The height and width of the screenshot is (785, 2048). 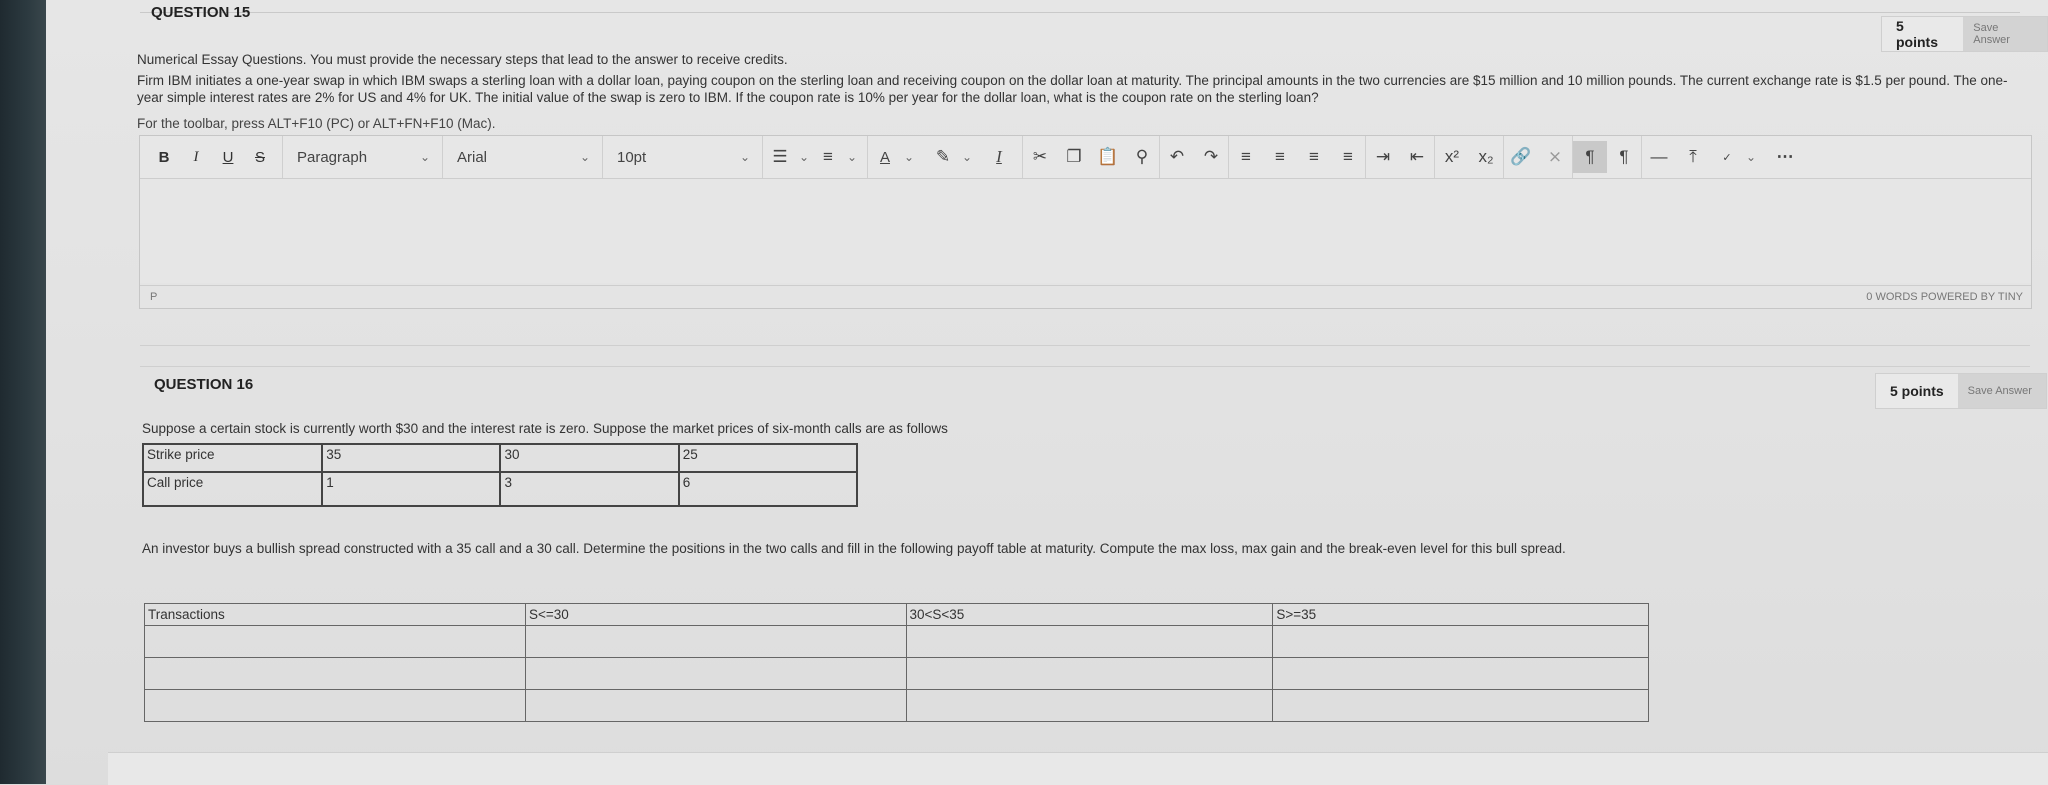 I want to click on text-color-icon: A, so click(x=885, y=157).